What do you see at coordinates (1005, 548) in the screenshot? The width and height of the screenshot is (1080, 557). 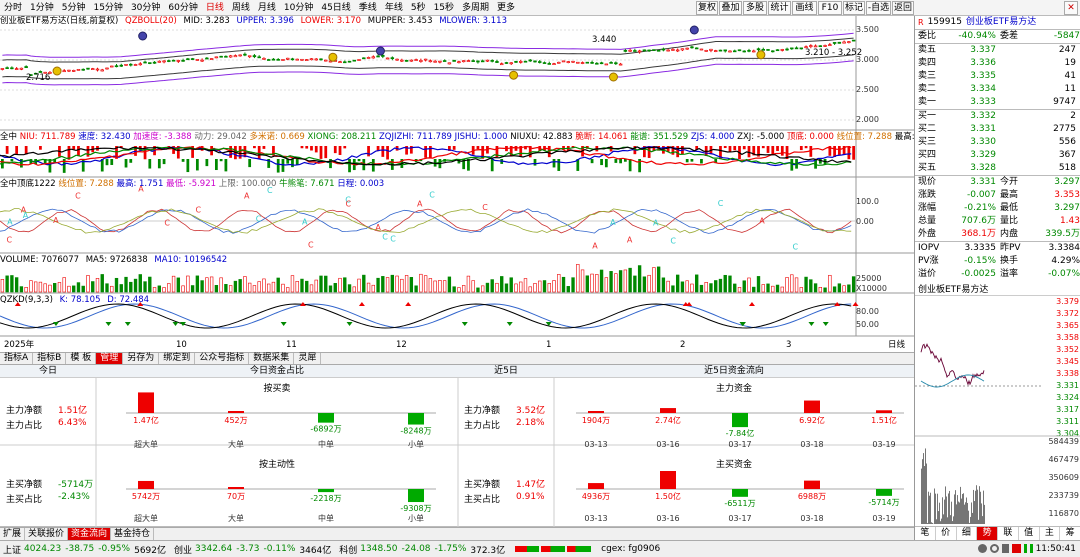 I see `phone-icon` at bounding box center [1005, 548].